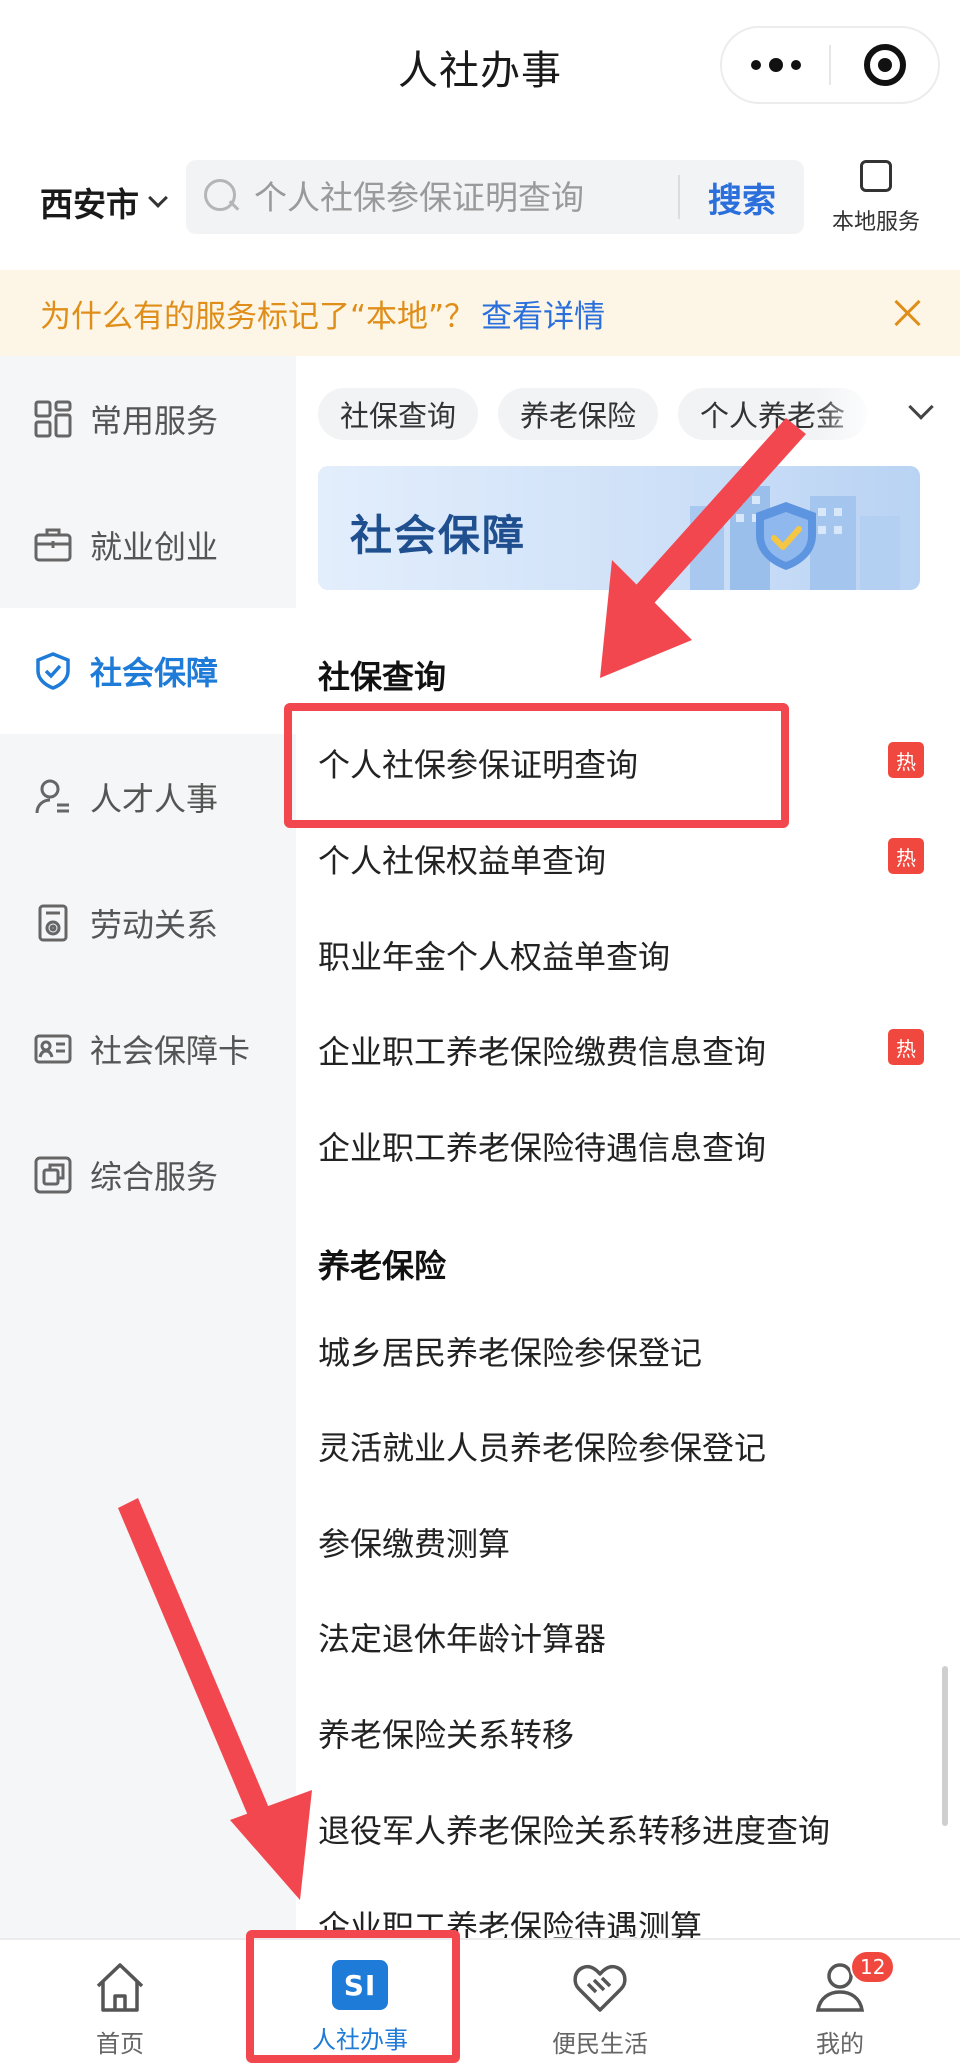 The image size is (960, 2063). Describe the element at coordinates (53, 419) in the screenshot. I see `grid-icon` at that location.